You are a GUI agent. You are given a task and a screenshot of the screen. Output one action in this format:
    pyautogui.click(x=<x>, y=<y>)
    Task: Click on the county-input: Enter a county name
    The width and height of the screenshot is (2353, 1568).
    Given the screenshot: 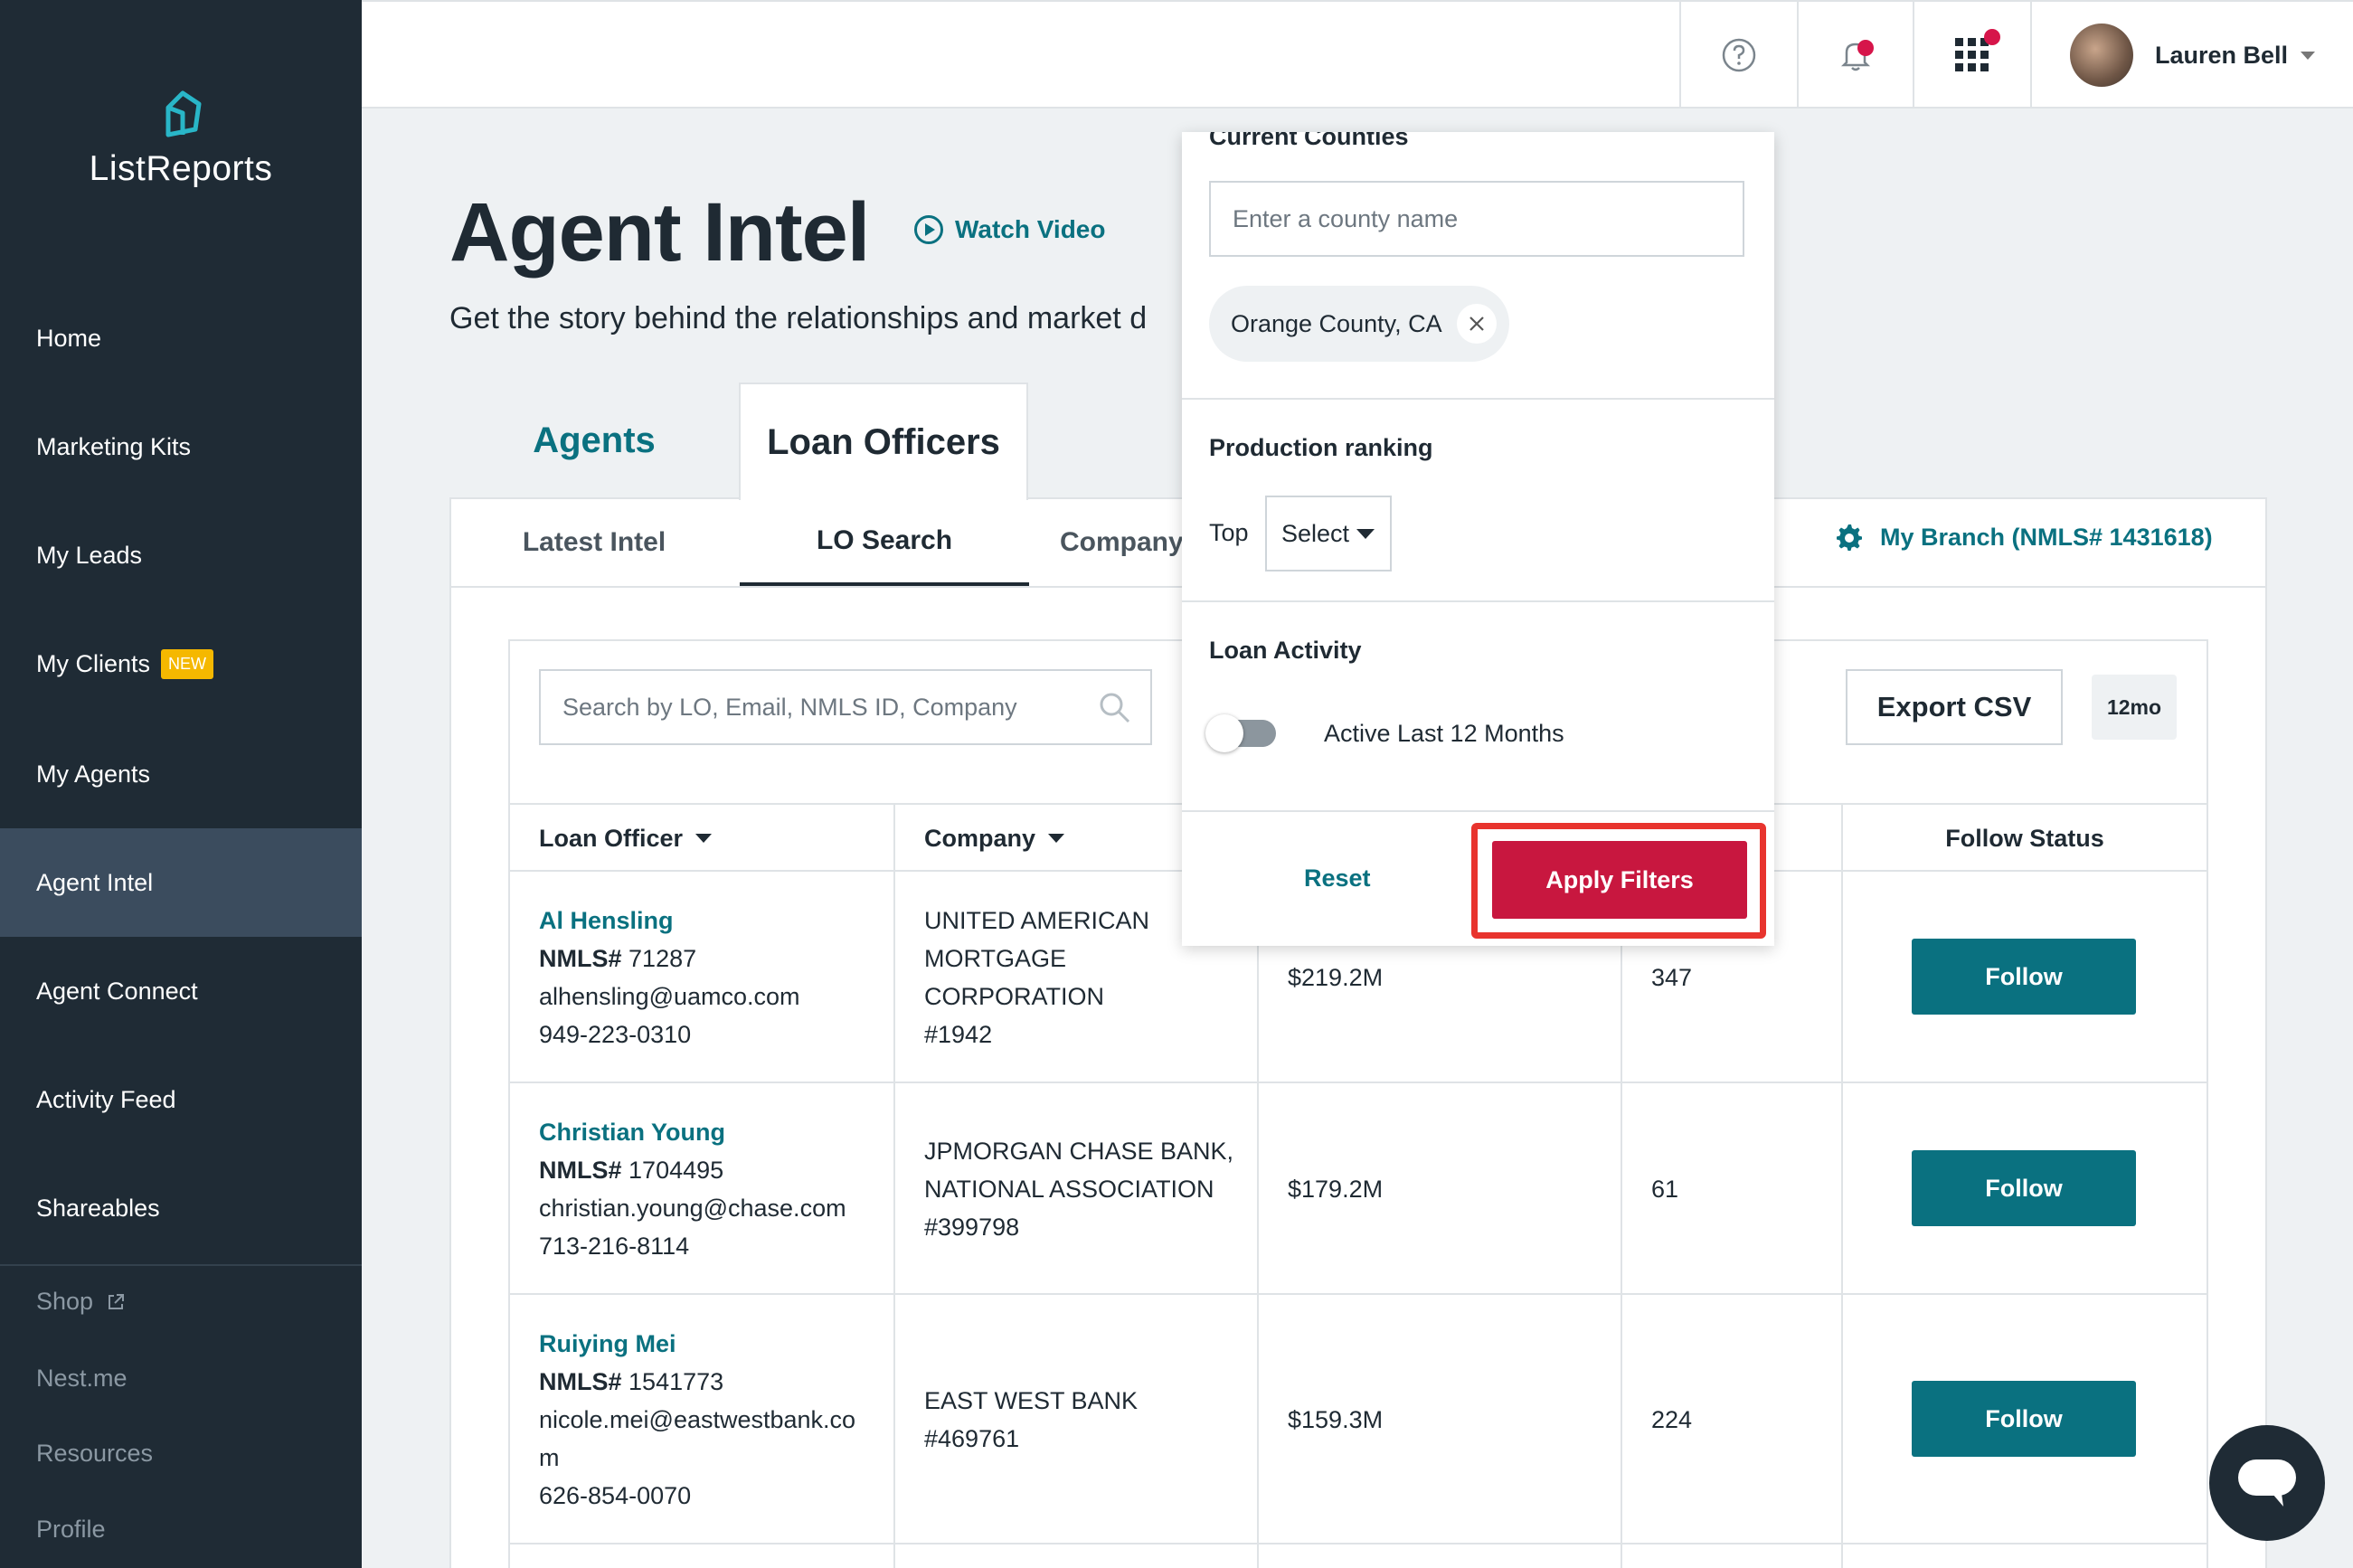 What is the action you would take?
    pyautogui.click(x=1476, y=219)
    